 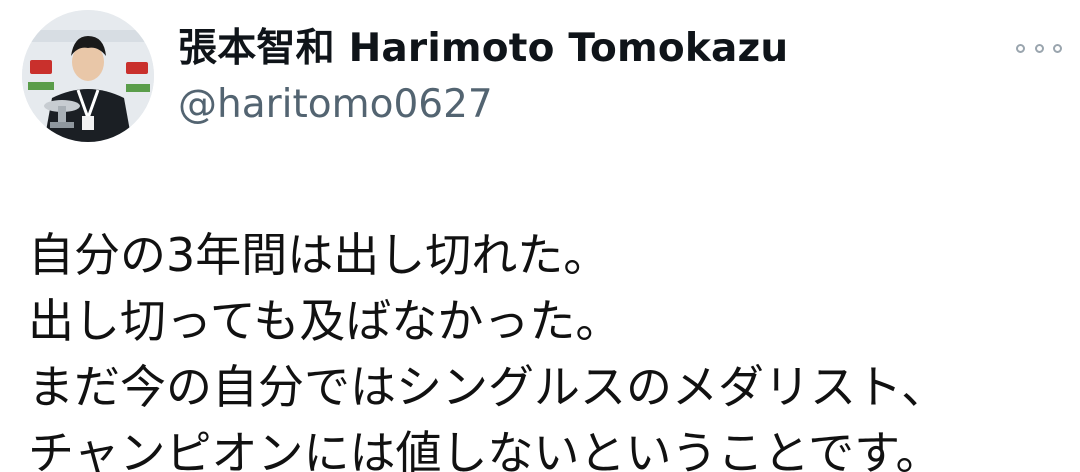 What do you see at coordinates (483, 49) in the screenshot?
I see `display-name: 張本智和 Harimoto Tomokazu` at bounding box center [483, 49].